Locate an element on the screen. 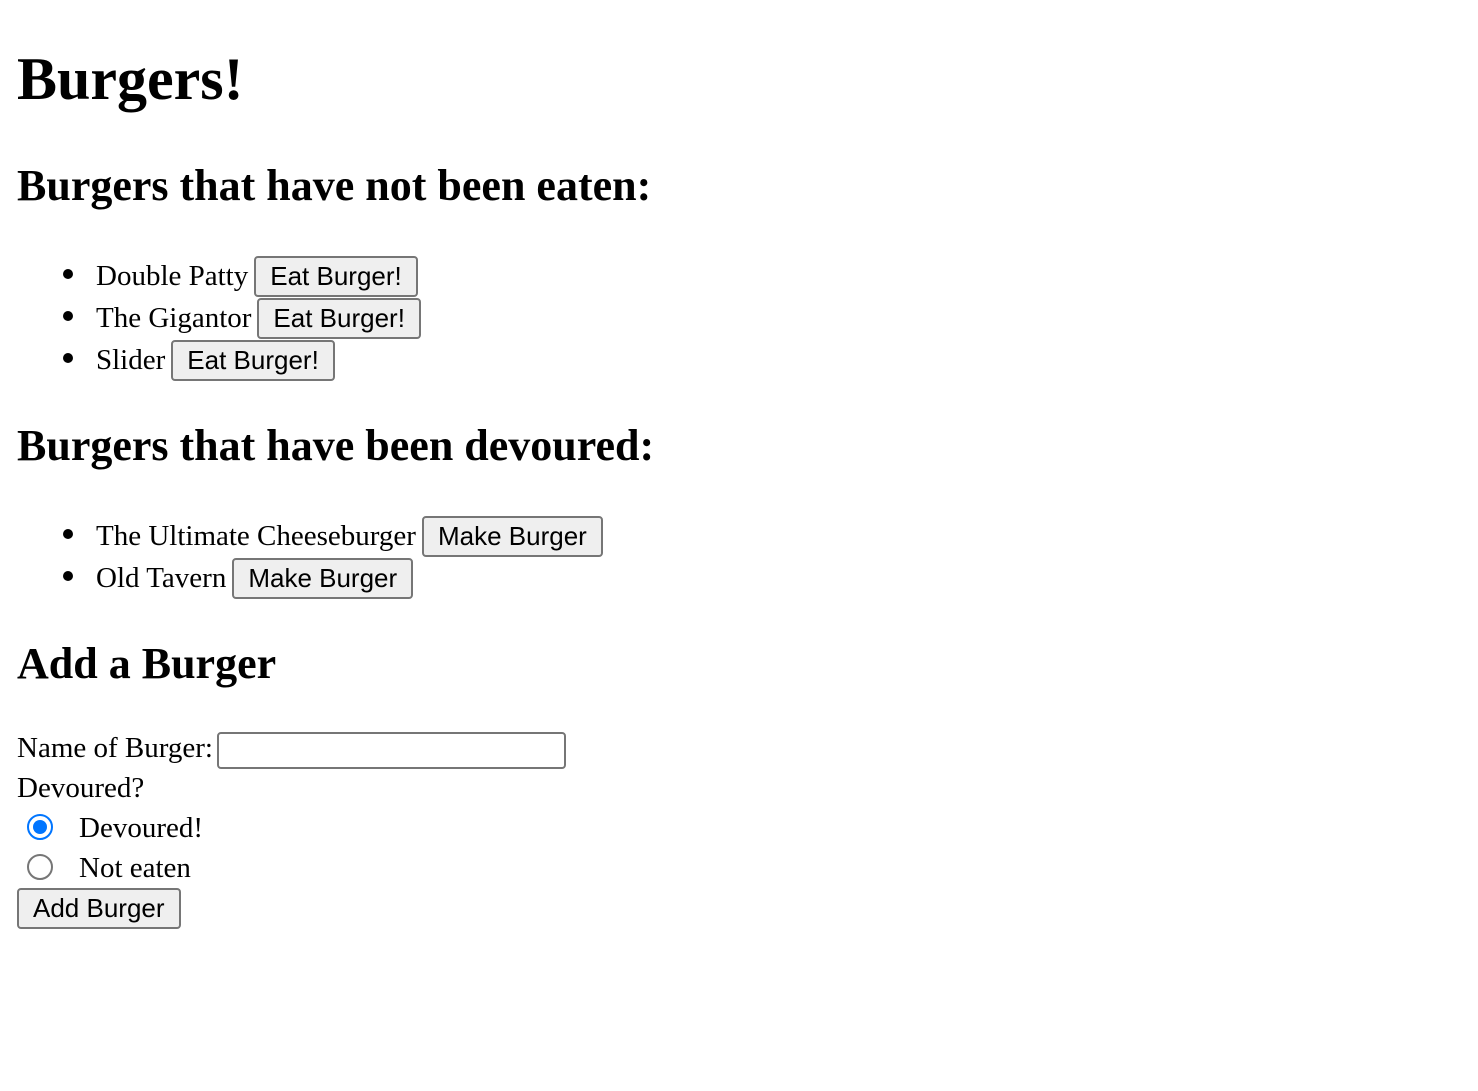 The width and height of the screenshot is (1478, 1091). not-eaten-option-label: Not eaten is located at coordinates (135, 868).